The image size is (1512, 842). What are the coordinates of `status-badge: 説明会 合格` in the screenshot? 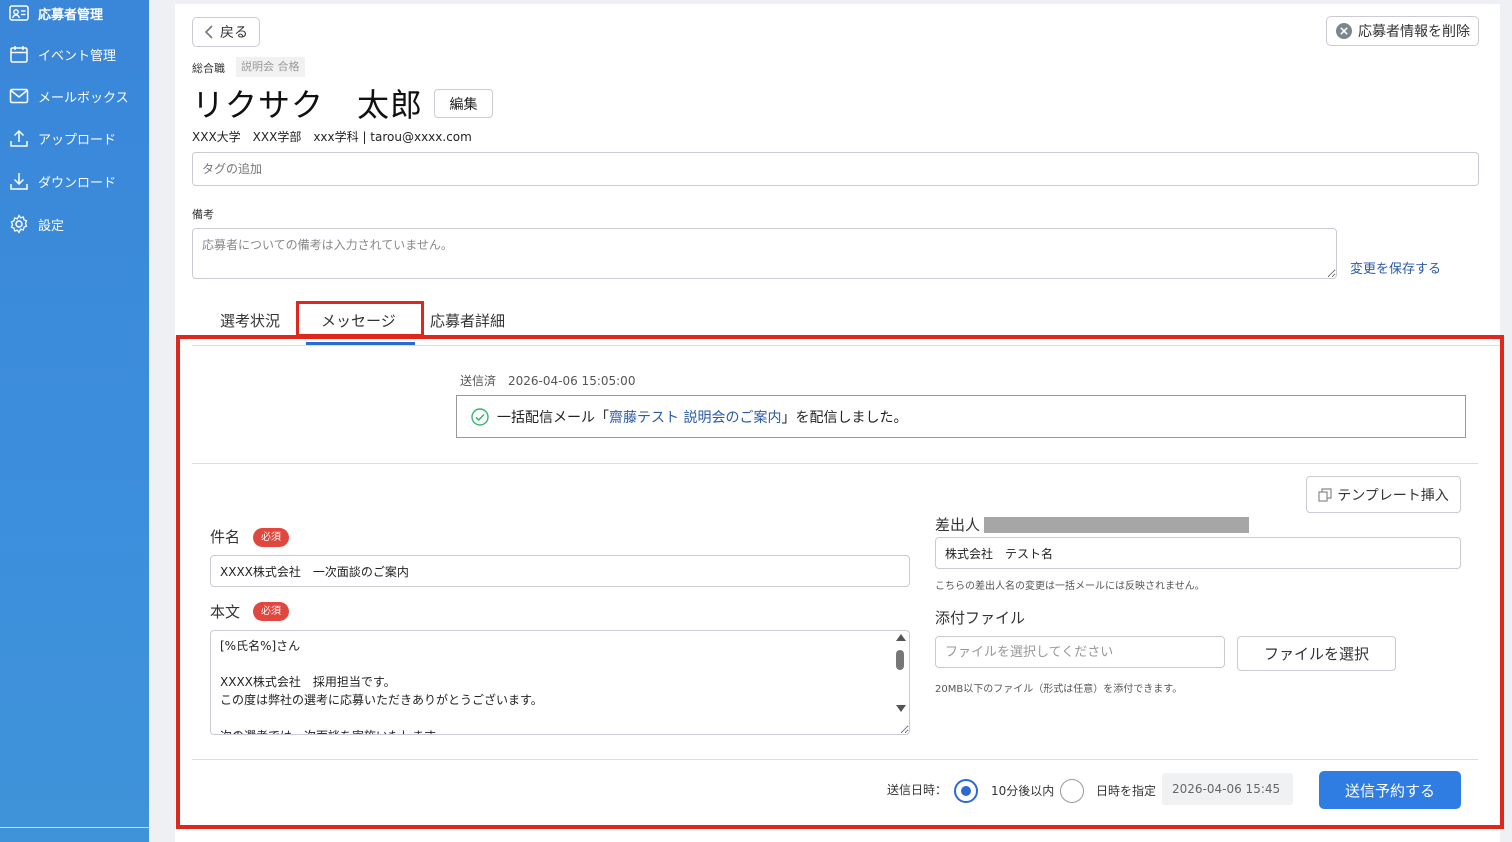 It's located at (270, 67).